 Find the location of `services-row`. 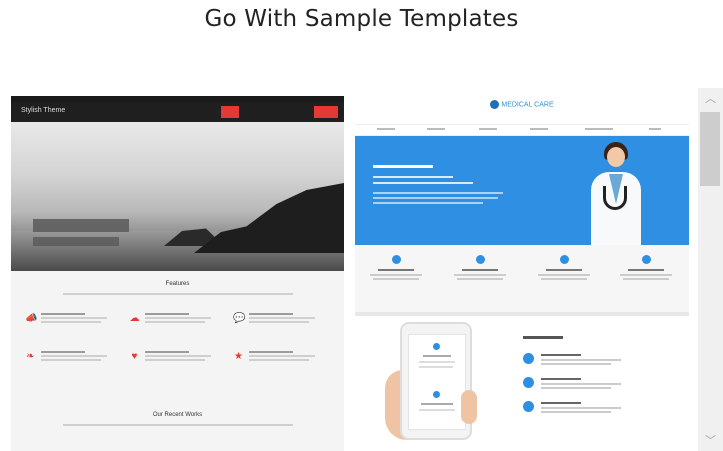

services-row is located at coordinates (522, 278).